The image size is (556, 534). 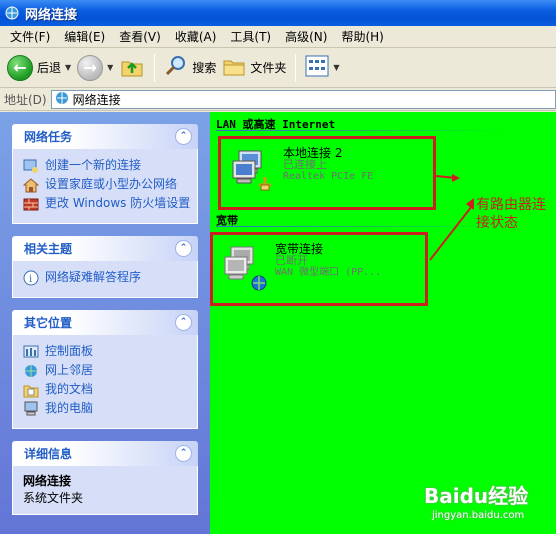 What do you see at coordinates (30, 37) in the screenshot?
I see `menu-file: 文件(F)` at bounding box center [30, 37].